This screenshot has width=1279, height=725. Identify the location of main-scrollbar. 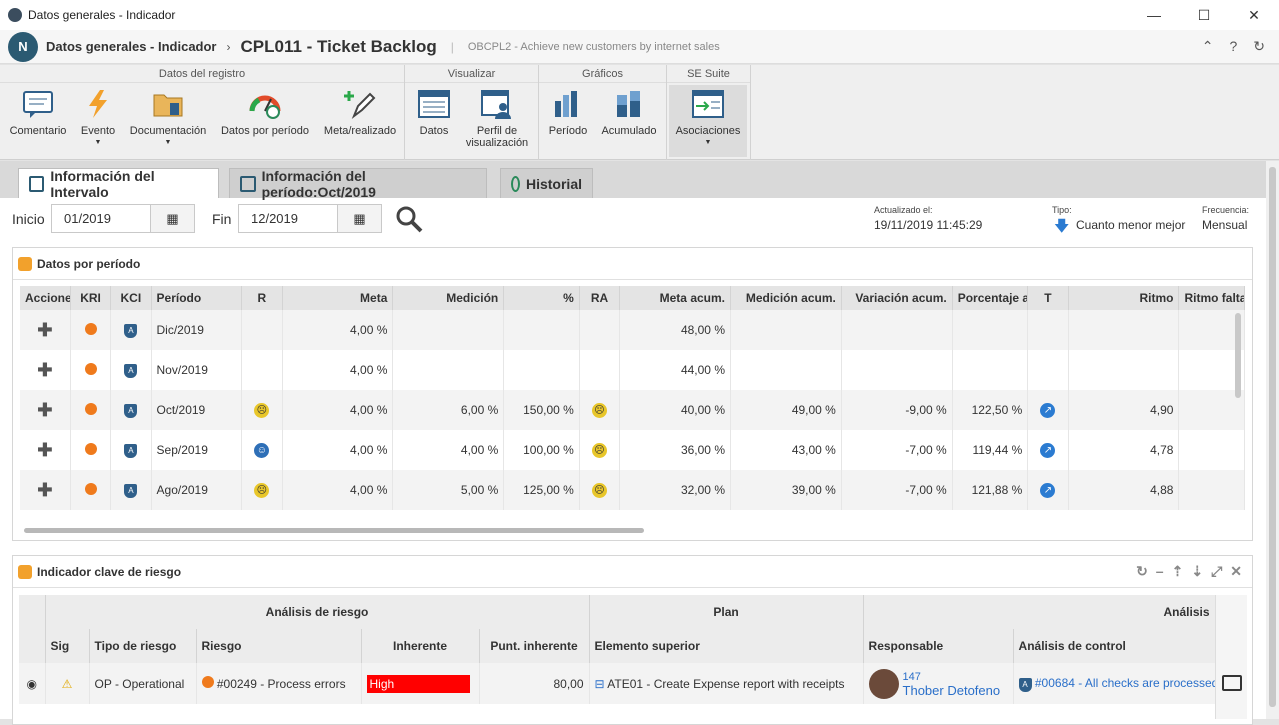
(1272, 440).